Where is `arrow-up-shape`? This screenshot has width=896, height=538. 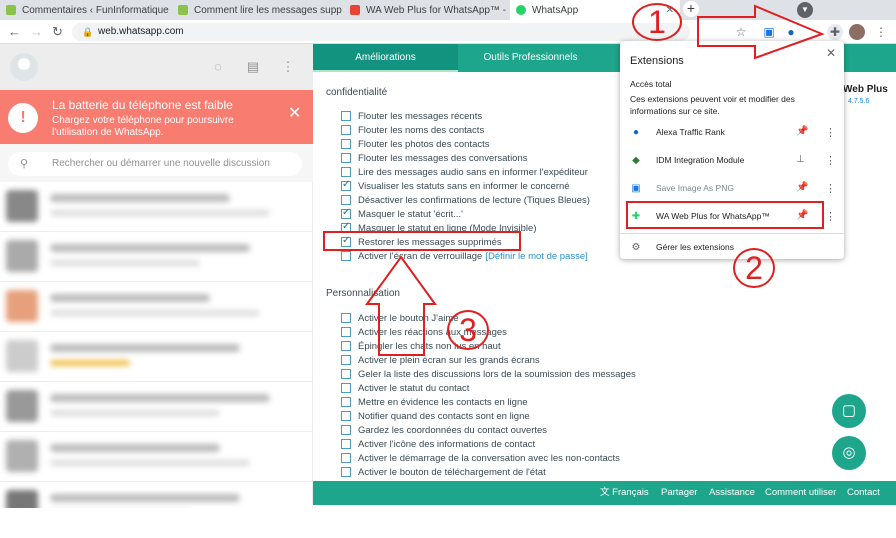
arrow-up-shape is located at coordinates (401, 305).